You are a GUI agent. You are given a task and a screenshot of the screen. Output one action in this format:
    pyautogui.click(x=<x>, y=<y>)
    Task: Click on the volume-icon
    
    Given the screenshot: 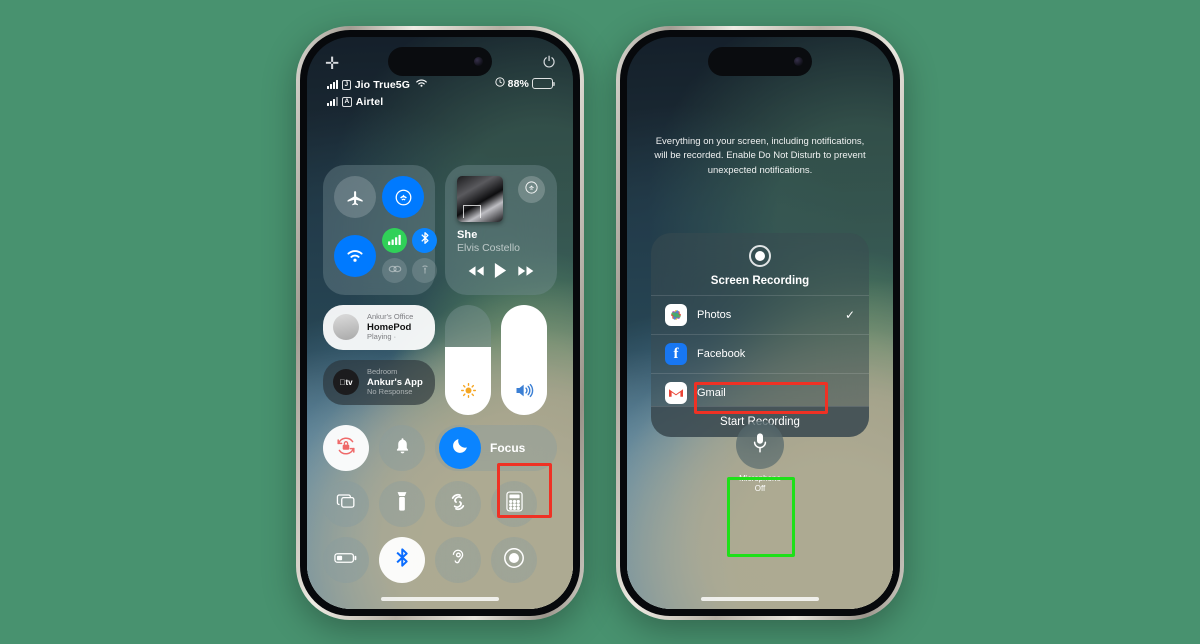 What is the action you would take?
    pyautogui.click(x=524, y=393)
    